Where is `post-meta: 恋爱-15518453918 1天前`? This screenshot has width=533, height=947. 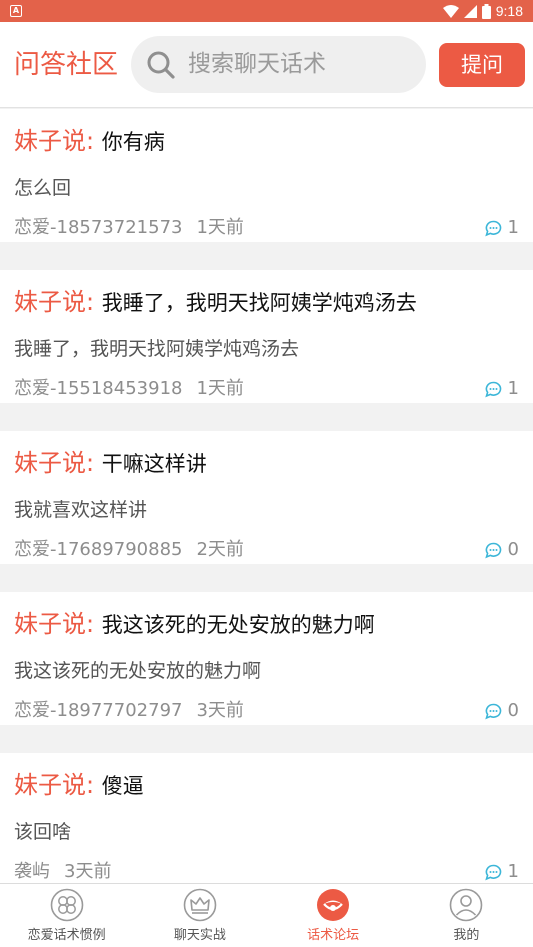
post-meta: 恋爱-15518453918 1天前 is located at coordinates (129, 389).